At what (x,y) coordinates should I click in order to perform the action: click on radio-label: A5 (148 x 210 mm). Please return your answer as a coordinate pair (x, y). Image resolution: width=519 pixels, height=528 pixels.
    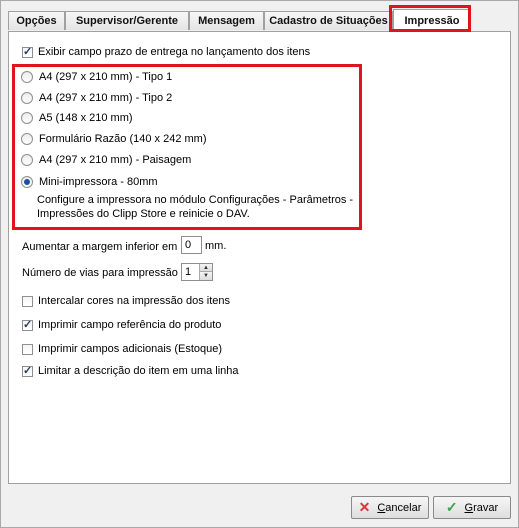
    Looking at the image, I should click on (86, 118).